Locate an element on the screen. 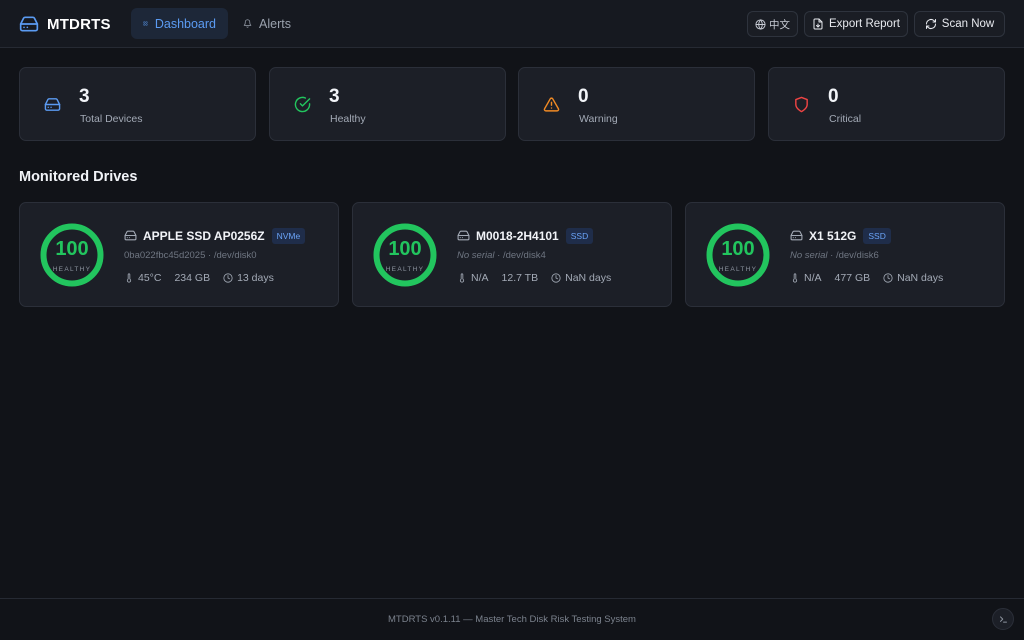  capacity-value: 234 GB is located at coordinates (192, 278).